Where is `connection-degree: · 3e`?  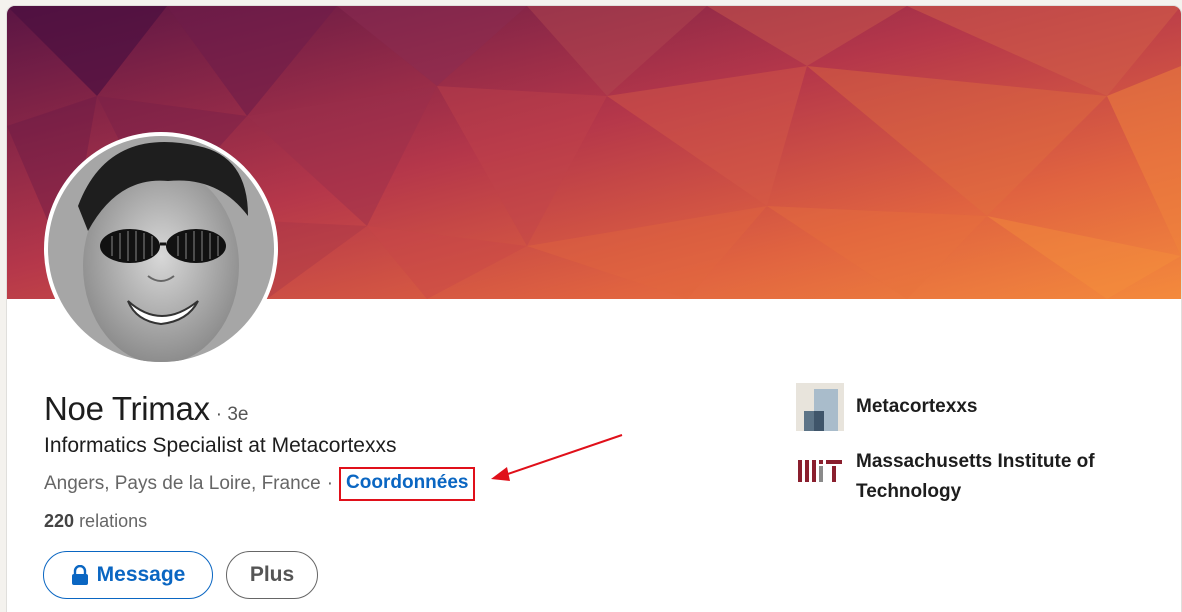 connection-degree: · 3e is located at coordinates (232, 414).